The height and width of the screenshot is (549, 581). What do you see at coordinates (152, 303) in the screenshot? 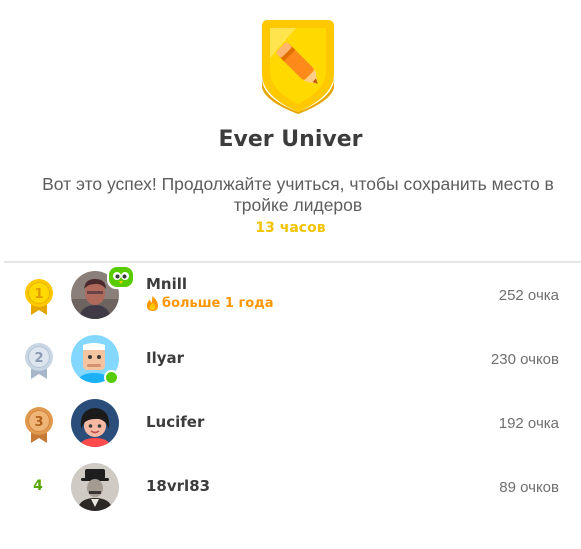
I see `flame-icon` at bounding box center [152, 303].